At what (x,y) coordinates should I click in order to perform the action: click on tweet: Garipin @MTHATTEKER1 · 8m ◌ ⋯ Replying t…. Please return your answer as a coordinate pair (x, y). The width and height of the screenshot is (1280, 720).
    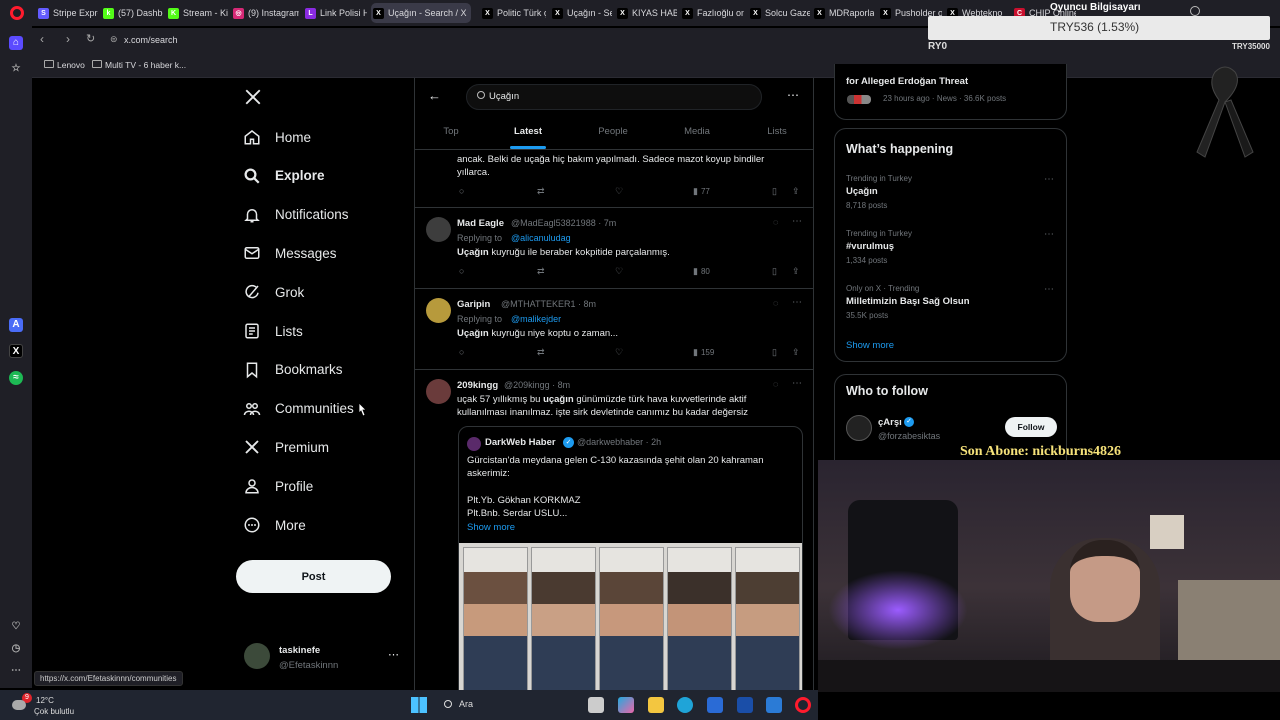
    Looking at the image, I should click on (614, 329).